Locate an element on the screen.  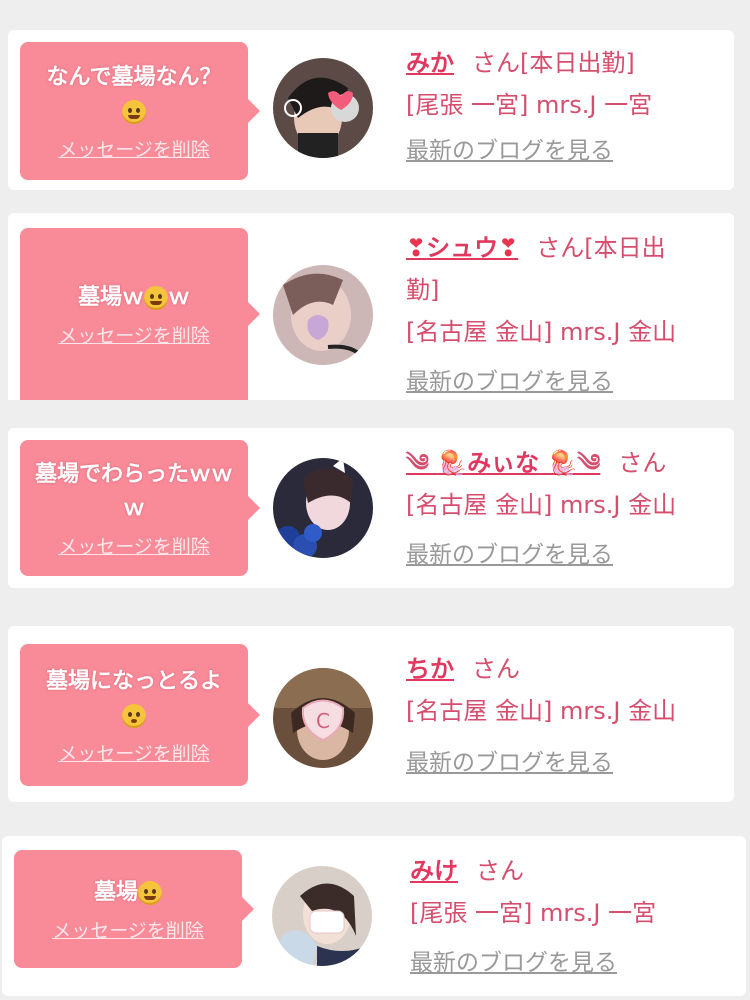
message-bubble: 墓場 メッセージを削除 is located at coordinates (134, 909).